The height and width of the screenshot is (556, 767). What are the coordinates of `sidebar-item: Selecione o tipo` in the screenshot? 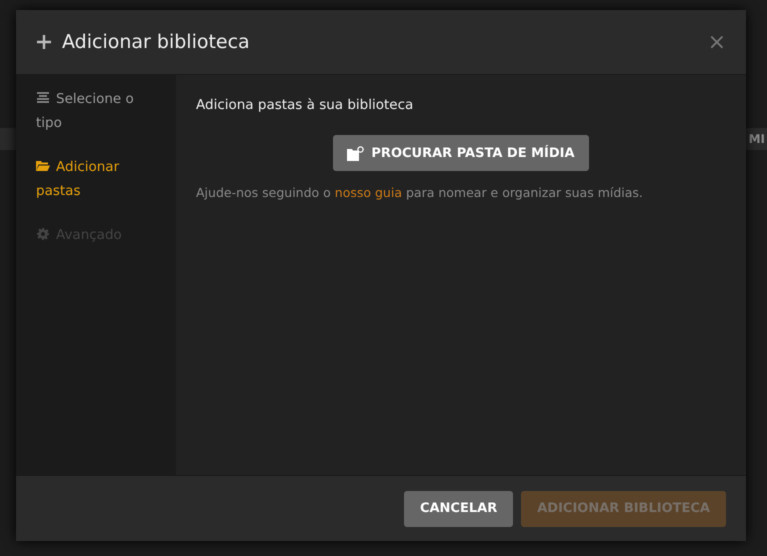 It's located at (92, 111).